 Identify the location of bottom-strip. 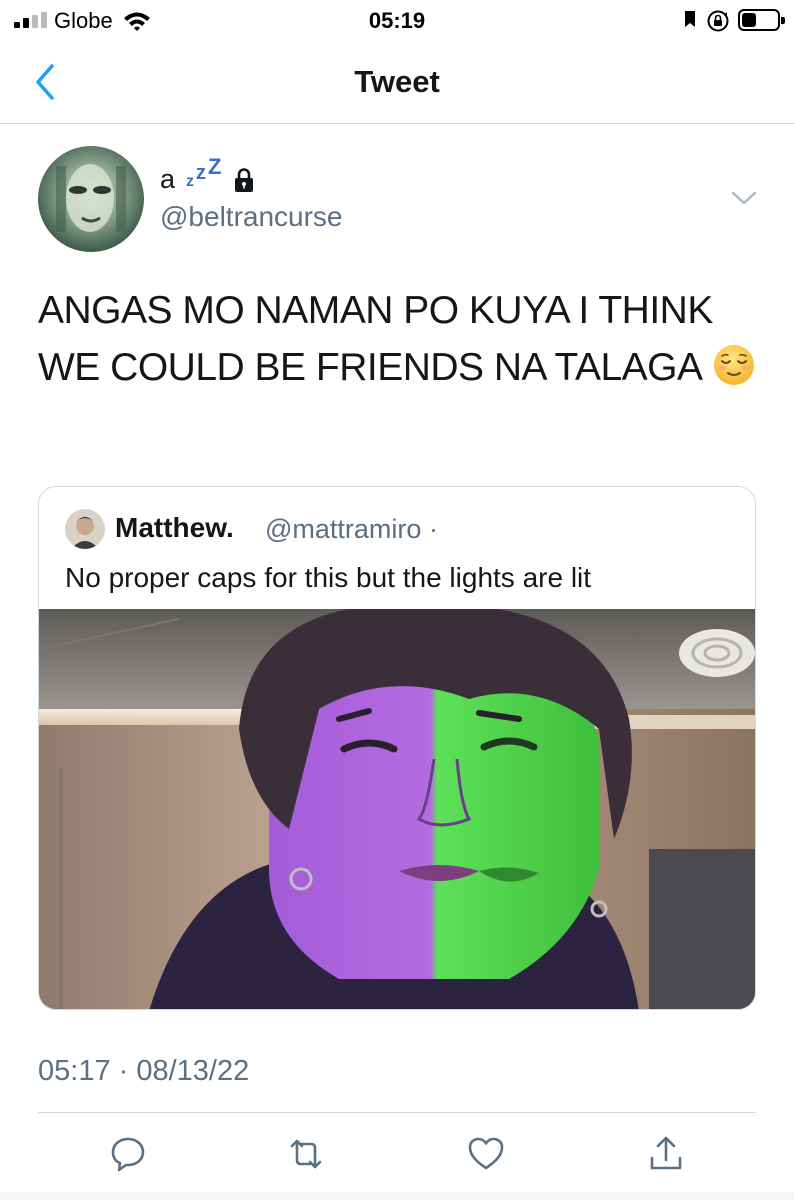
(397, 1196).